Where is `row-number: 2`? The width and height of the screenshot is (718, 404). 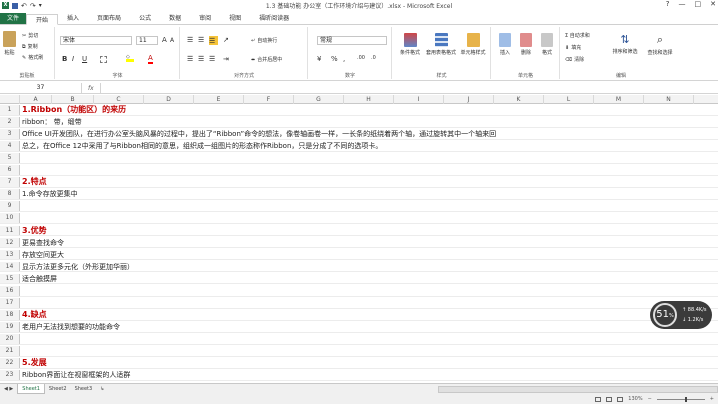
row-number: 2 is located at coordinates (10, 122).